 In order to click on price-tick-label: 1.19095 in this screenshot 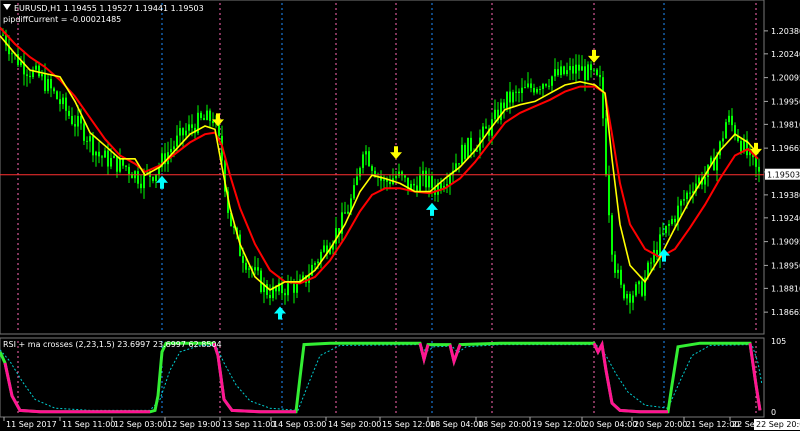, I will do `click(785, 242)`.